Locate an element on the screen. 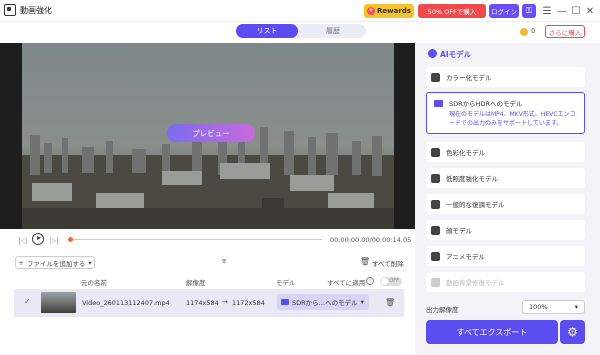 The height and width of the screenshot is (355, 600). header-resolution: 解像度 is located at coordinates (196, 283).